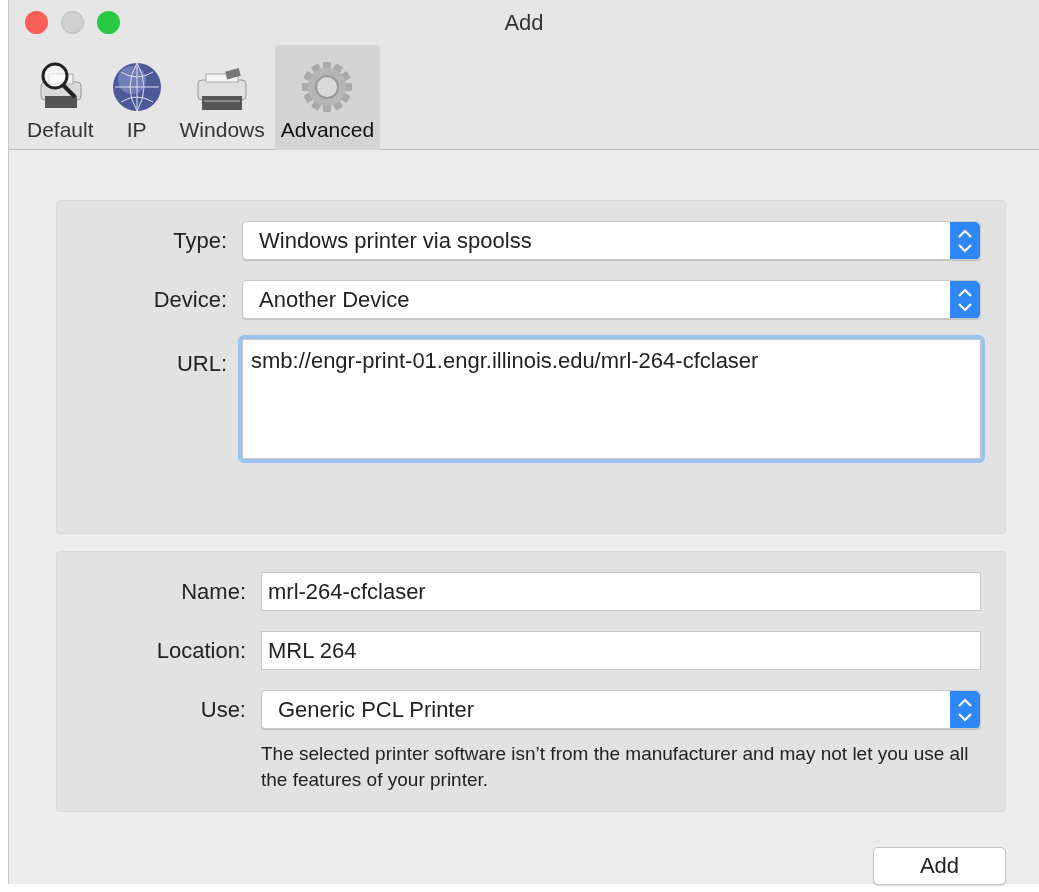  I want to click on field-label: Type:, so click(200, 240).